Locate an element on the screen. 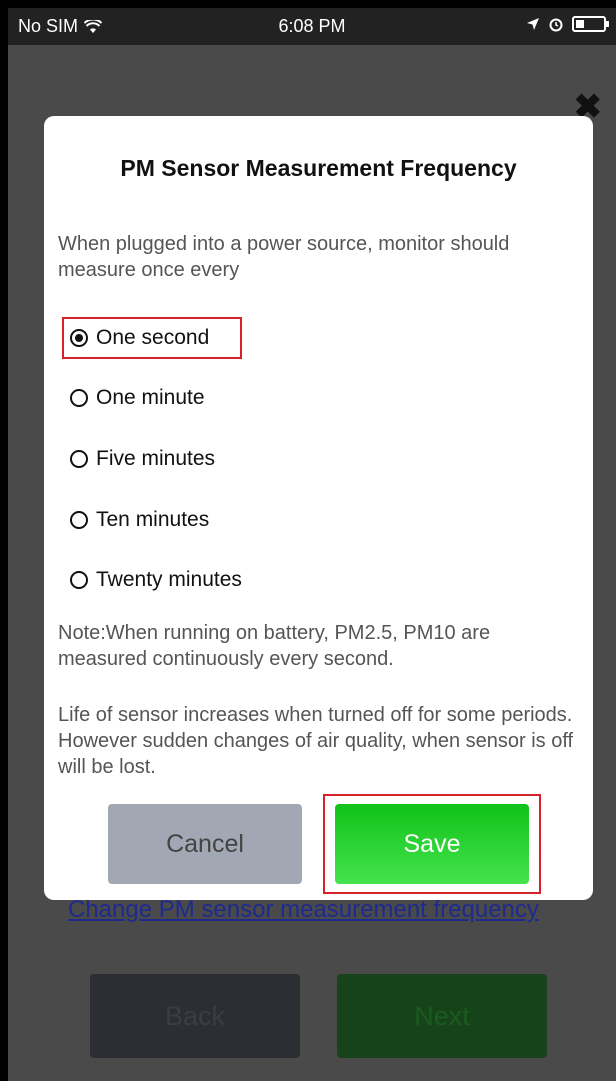  option-label: One second is located at coordinates (153, 337).